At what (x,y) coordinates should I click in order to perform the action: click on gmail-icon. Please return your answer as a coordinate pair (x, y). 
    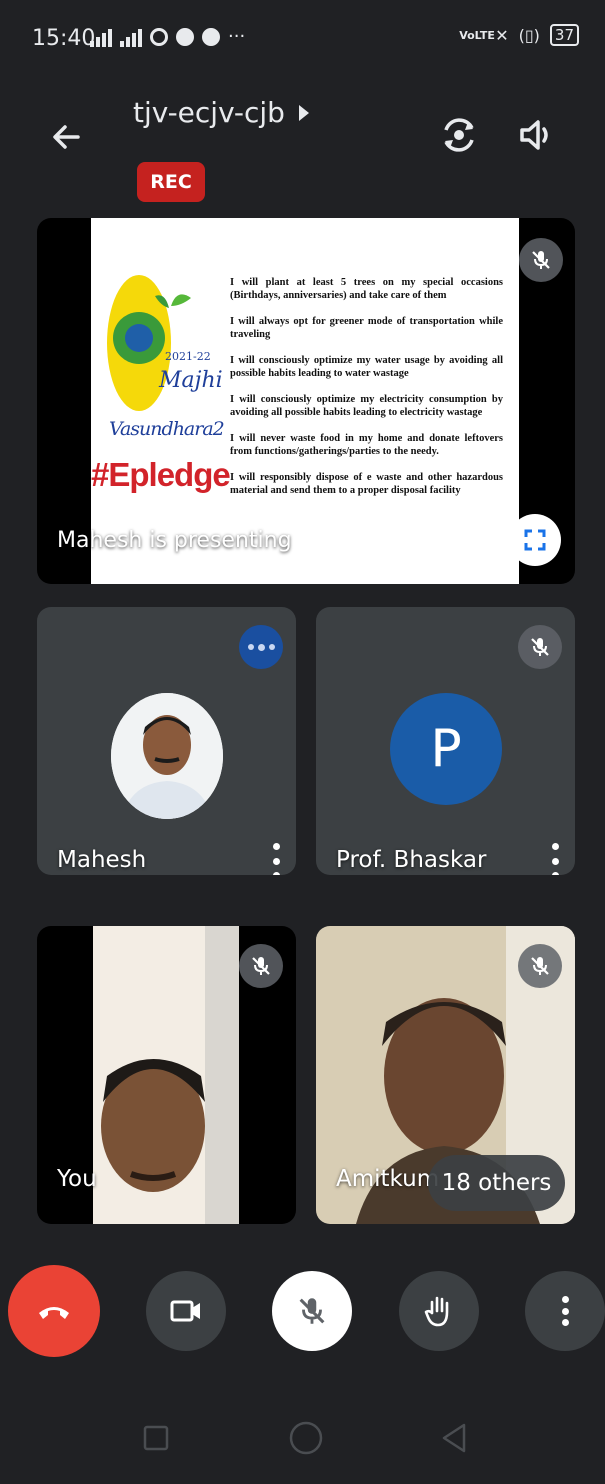
    Looking at the image, I should click on (159, 36).